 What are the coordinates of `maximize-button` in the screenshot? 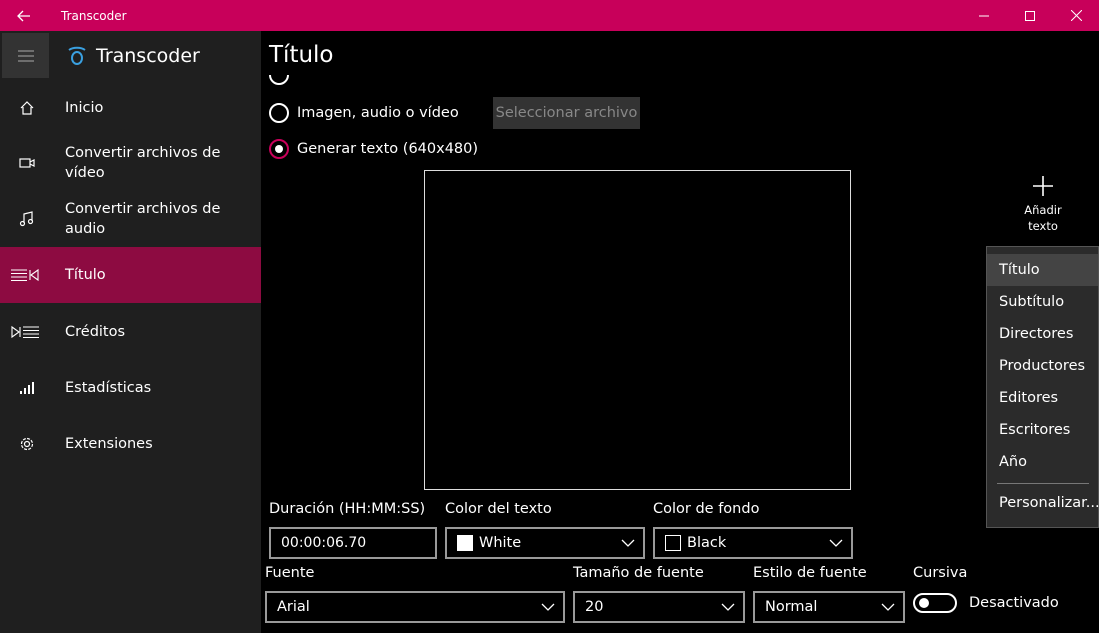 It's located at (1030, 15).